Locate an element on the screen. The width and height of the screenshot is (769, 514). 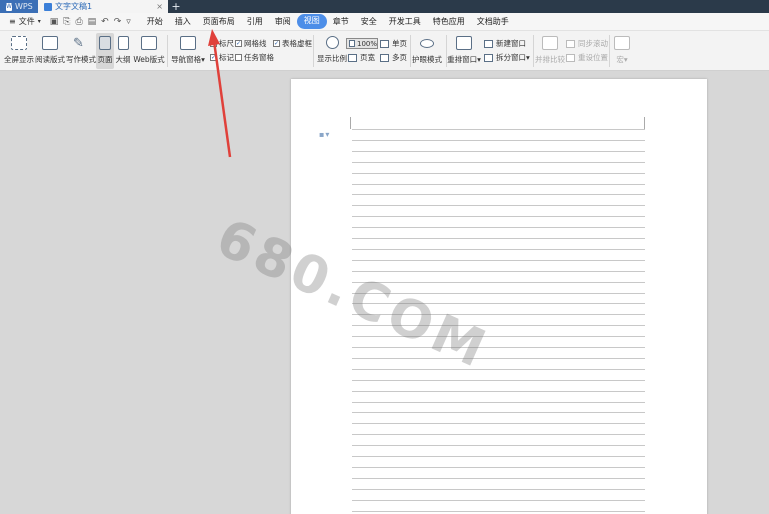
markers-checkbox: ✓ 标记 is located at coordinates (222, 57).